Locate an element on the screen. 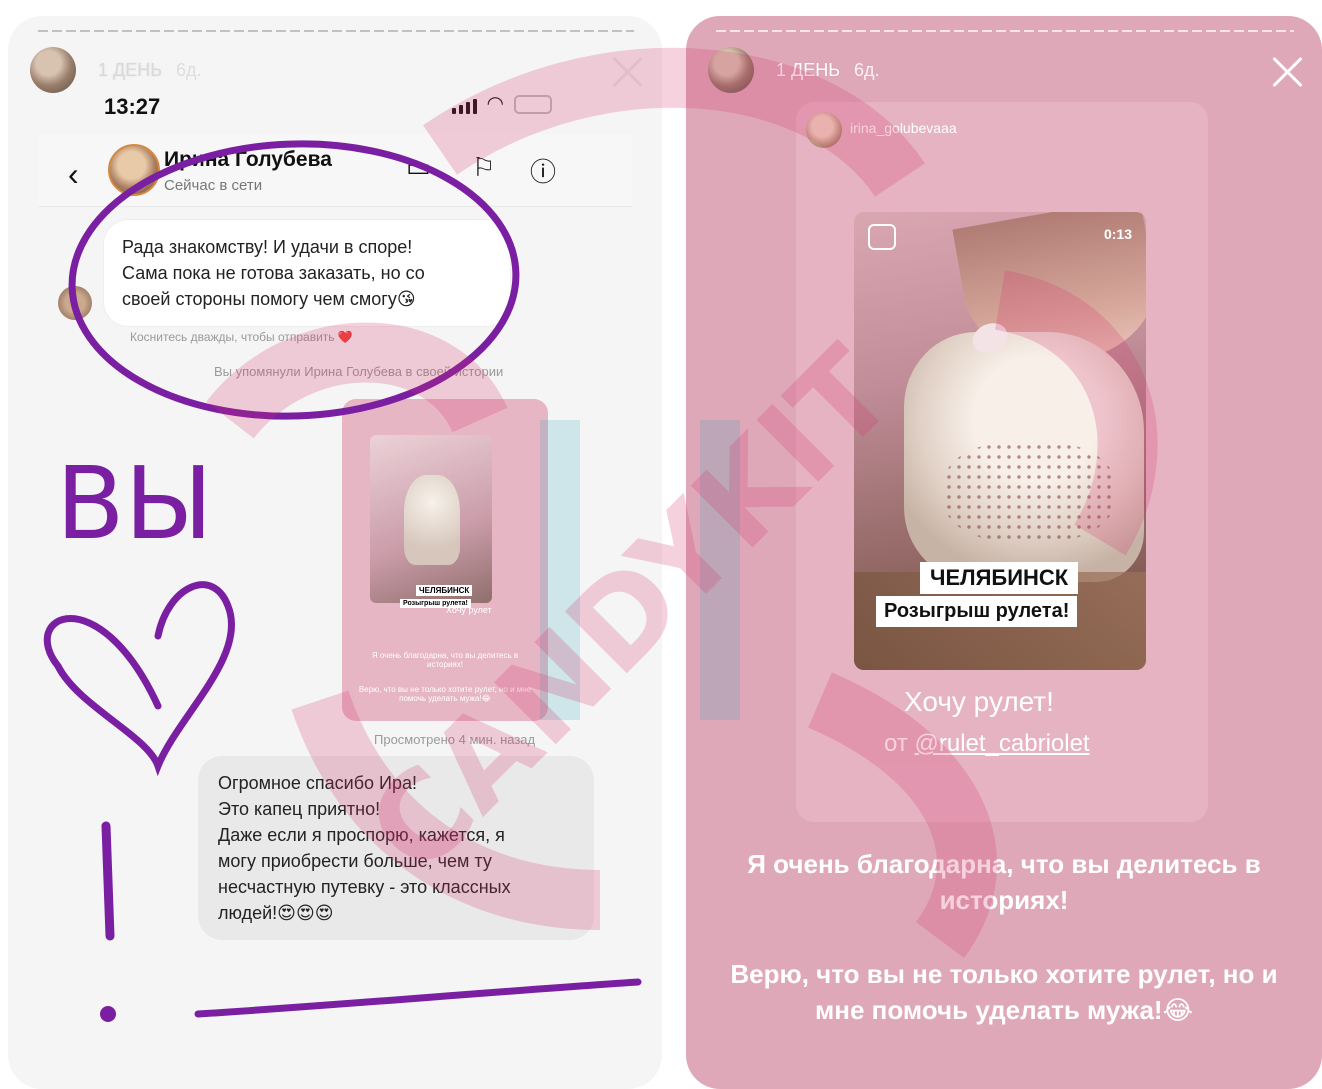 This screenshot has width=1322, height=1089. story-avatar is located at coordinates (731, 70).